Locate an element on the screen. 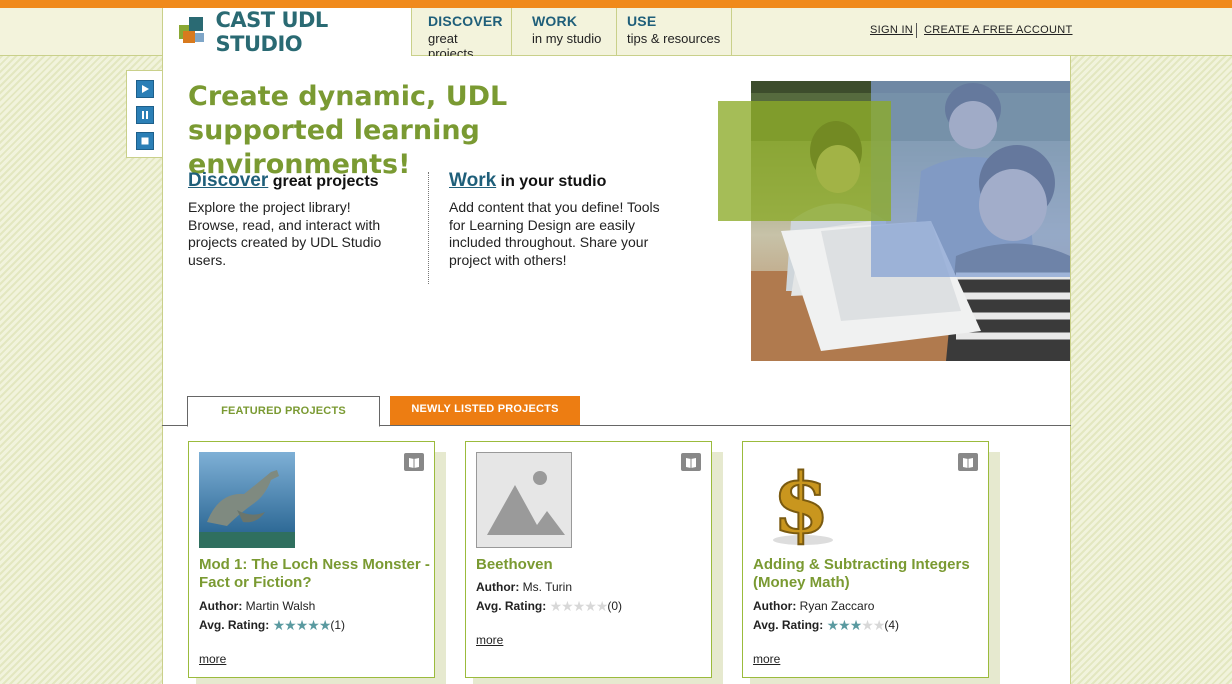  nav-work-subtitle: in my studio is located at coordinates (567, 38).